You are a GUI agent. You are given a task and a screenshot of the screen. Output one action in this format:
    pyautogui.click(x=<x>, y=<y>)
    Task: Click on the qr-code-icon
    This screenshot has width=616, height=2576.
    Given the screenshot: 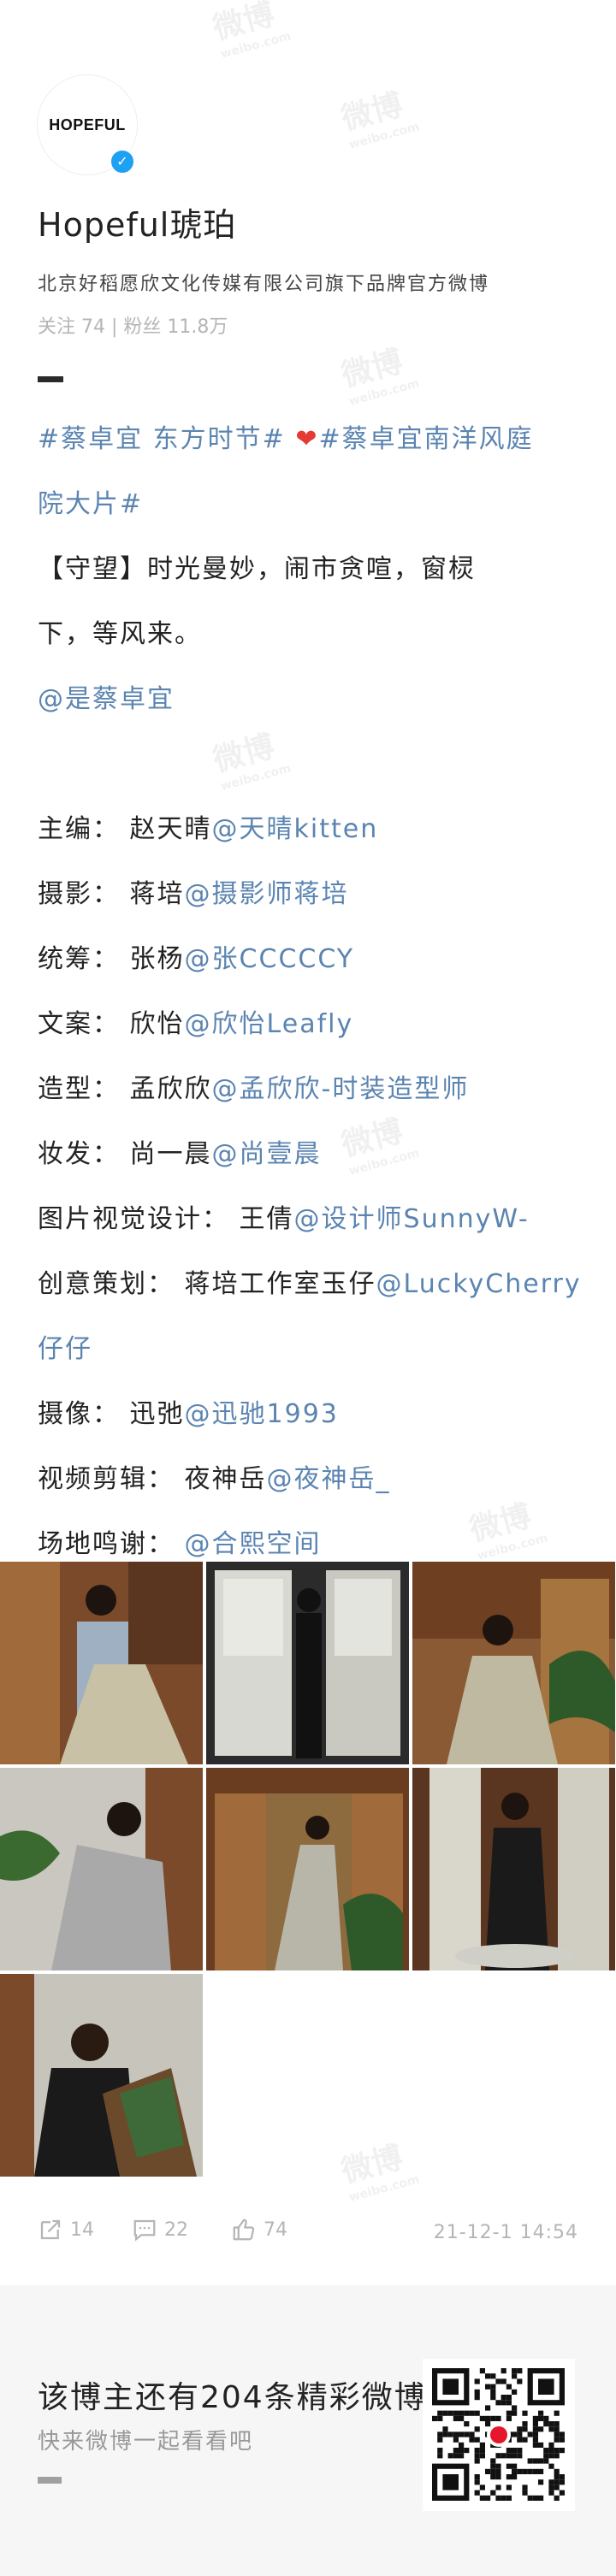 What is the action you would take?
    pyautogui.click(x=498, y=2434)
    